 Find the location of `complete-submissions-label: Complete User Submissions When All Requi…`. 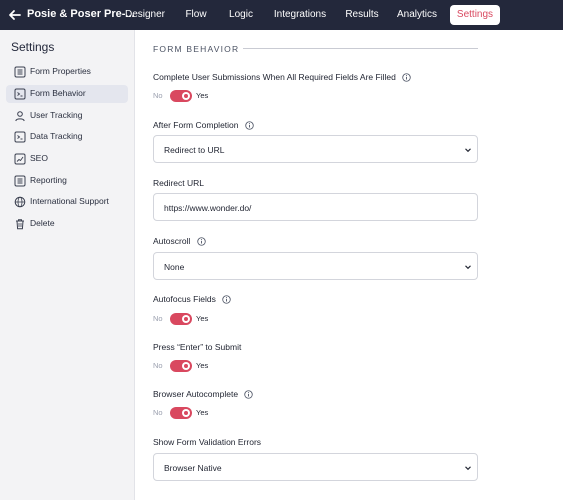

complete-submissions-label: Complete User Submissions When All Requi… is located at coordinates (282, 77).